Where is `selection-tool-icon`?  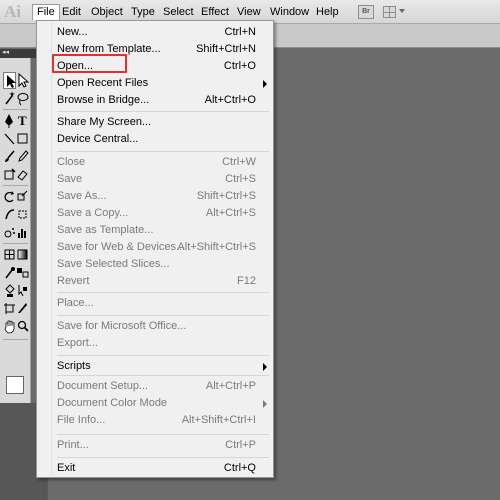 selection-tool-icon is located at coordinates (9, 80).